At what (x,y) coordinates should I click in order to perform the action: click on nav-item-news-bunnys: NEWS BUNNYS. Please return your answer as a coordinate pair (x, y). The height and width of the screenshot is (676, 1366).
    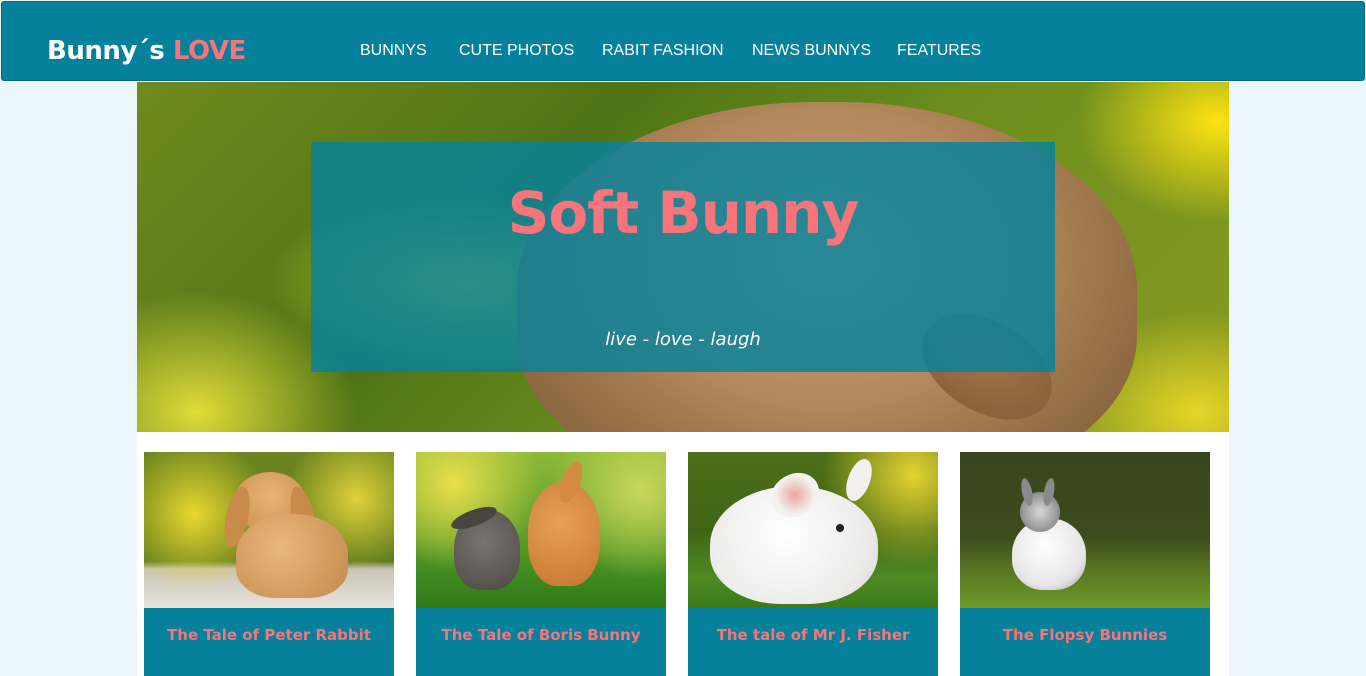
    Looking at the image, I should click on (811, 51).